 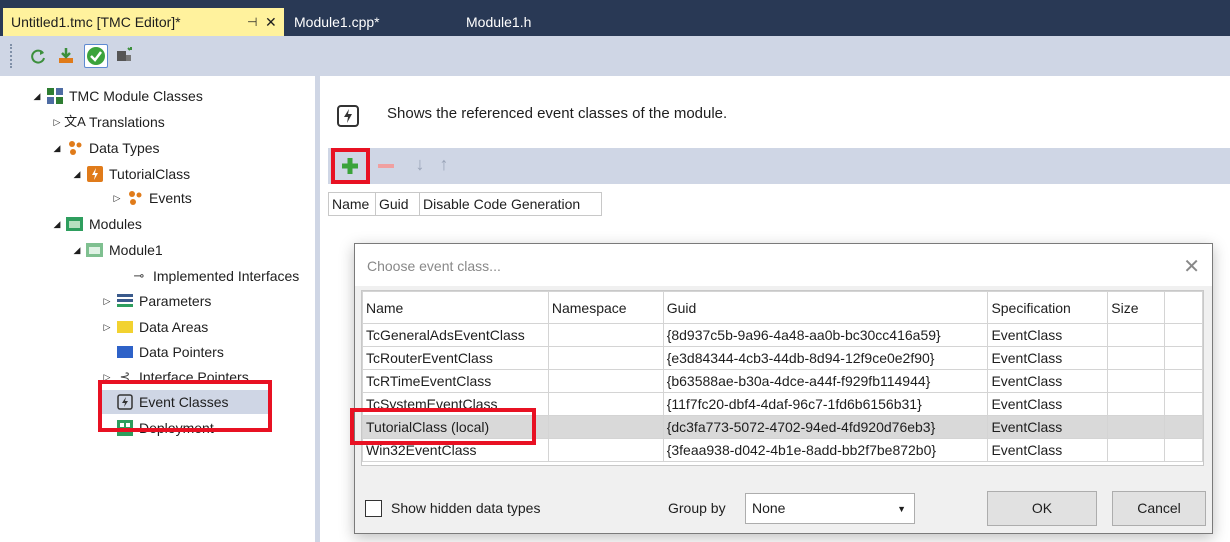 I want to click on tree-item-module1: ◢ Module1, so click(x=116, y=250).